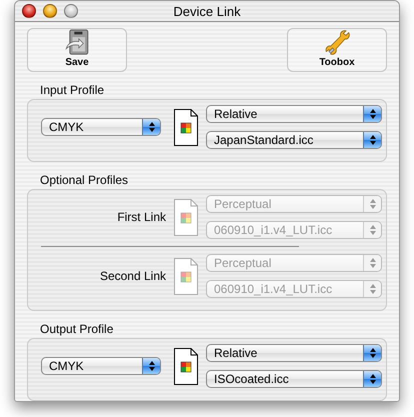  Describe the element at coordinates (337, 42) in the screenshot. I see `wrench-icon` at that location.